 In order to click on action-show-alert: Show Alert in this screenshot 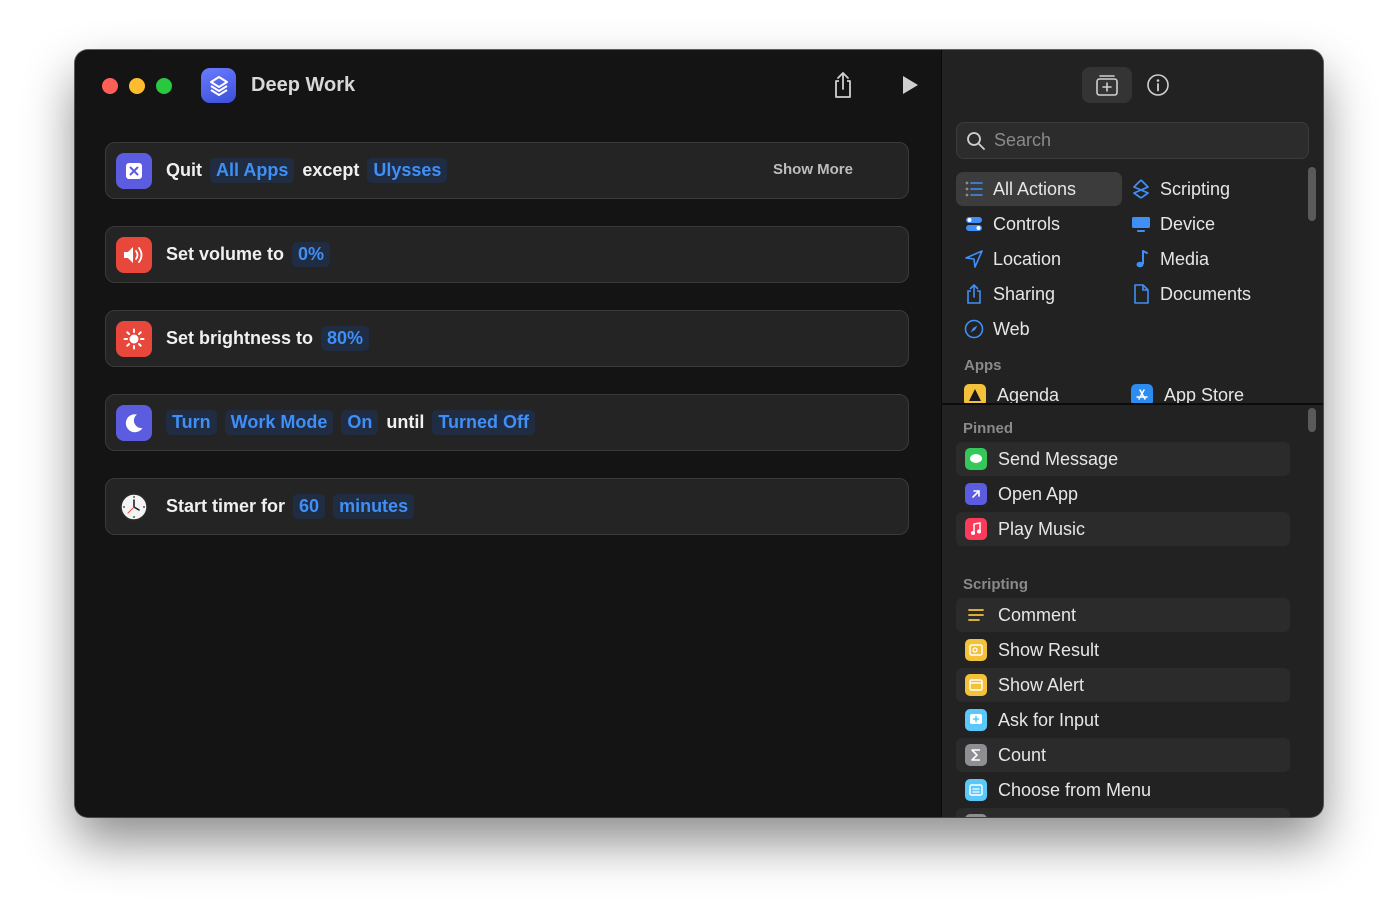, I will do `click(1123, 685)`.